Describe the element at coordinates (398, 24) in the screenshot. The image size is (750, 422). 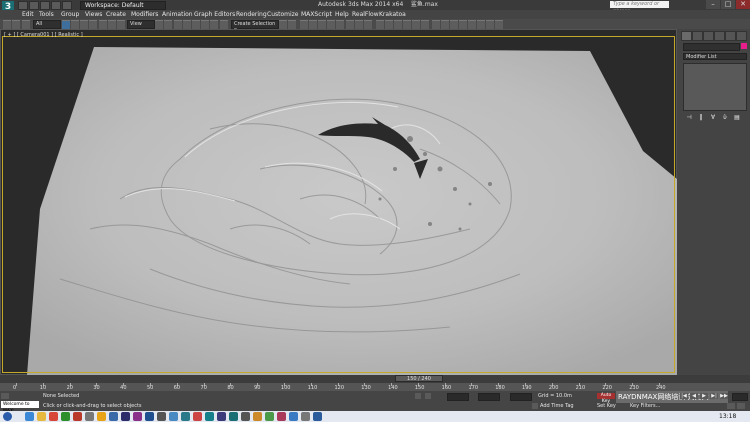
I see `realflow-export-icon` at that location.